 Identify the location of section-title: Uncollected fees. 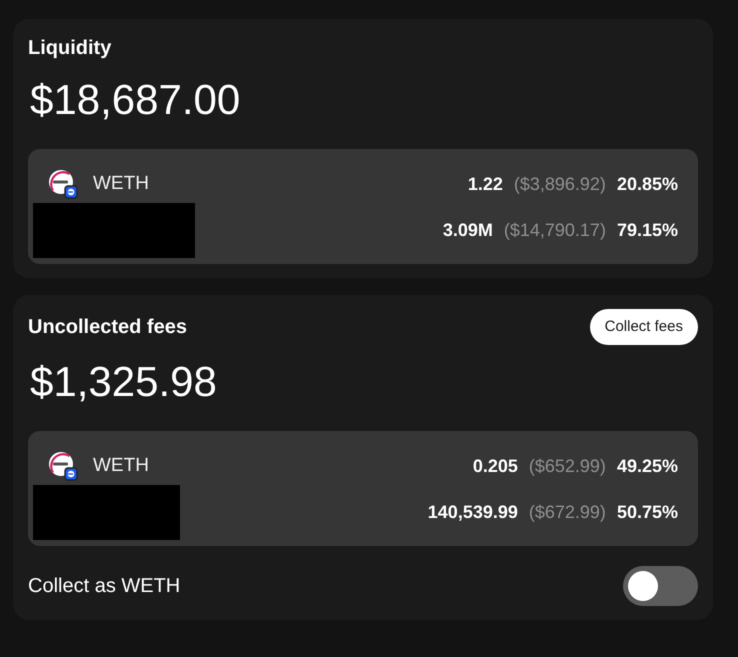
(107, 327).